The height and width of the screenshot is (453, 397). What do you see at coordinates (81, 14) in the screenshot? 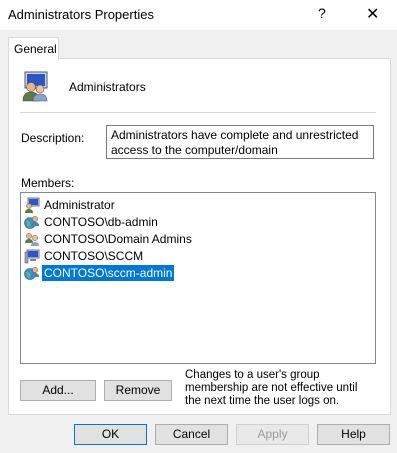
I see `window-title: Administrators Properties` at bounding box center [81, 14].